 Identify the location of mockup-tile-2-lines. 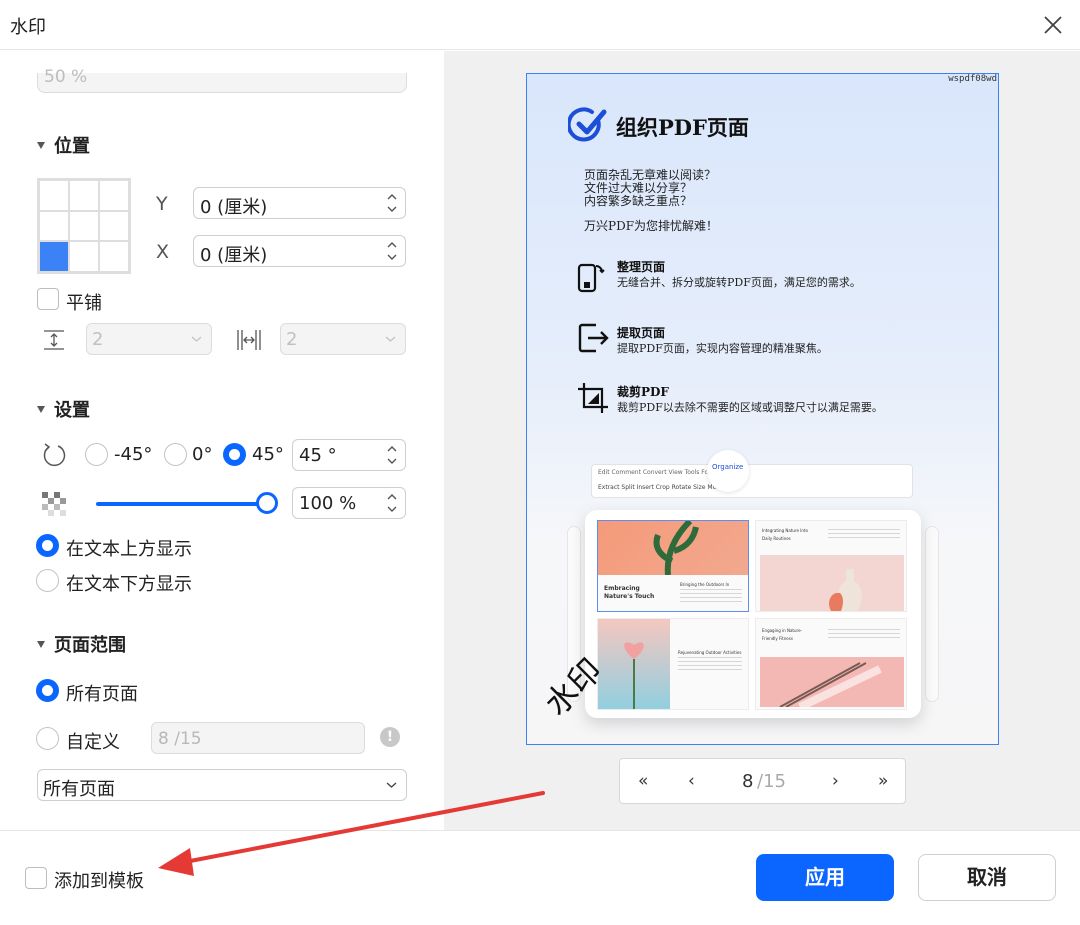
(864, 535).